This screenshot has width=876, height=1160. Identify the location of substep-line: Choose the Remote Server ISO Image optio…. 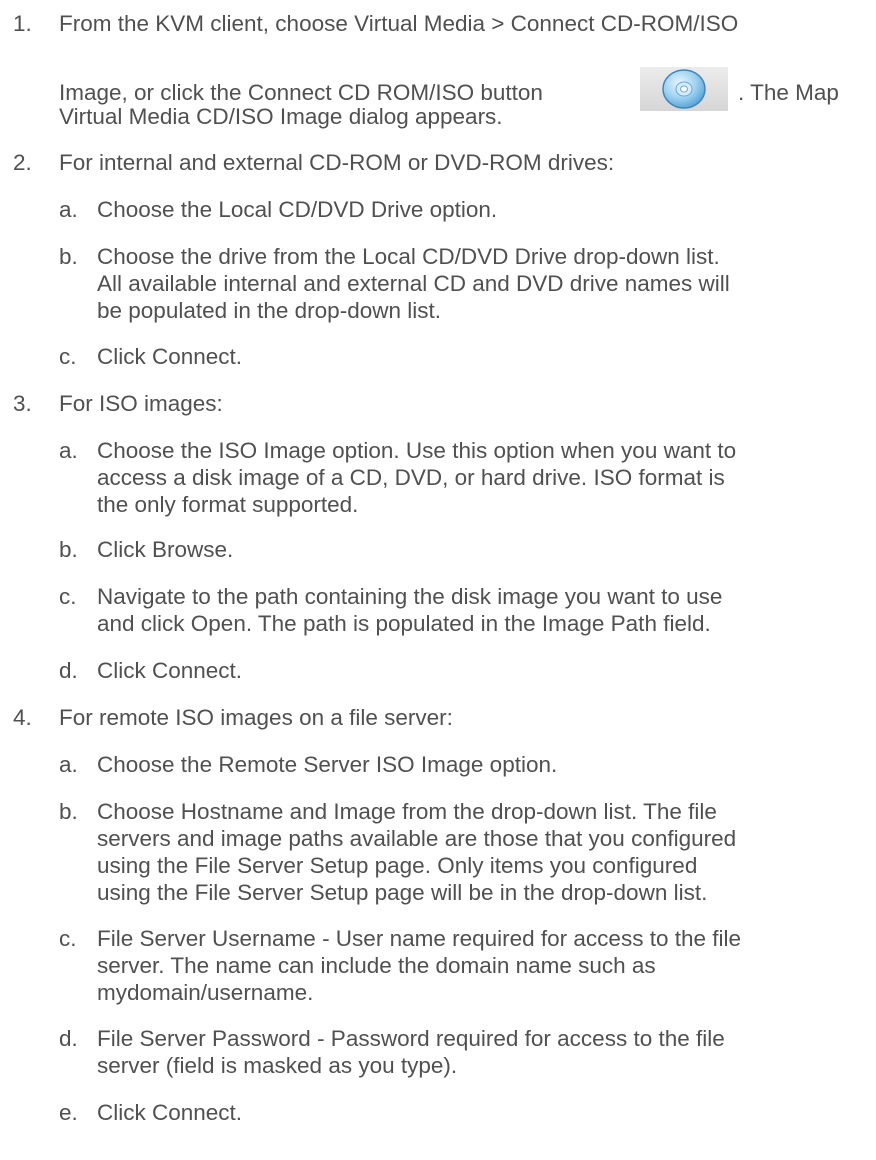
(327, 764).